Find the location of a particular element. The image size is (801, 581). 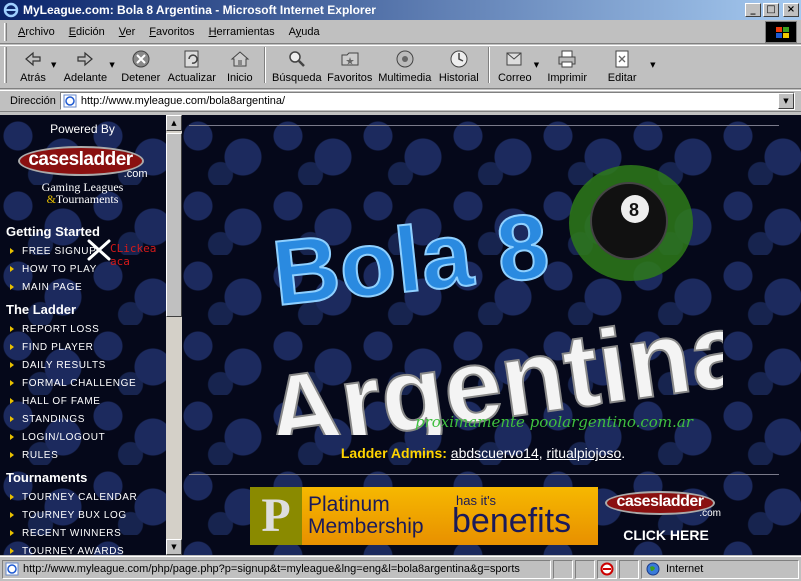

nav-item-label: TOURNEY CALENDAR is located at coordinates (80, 497).